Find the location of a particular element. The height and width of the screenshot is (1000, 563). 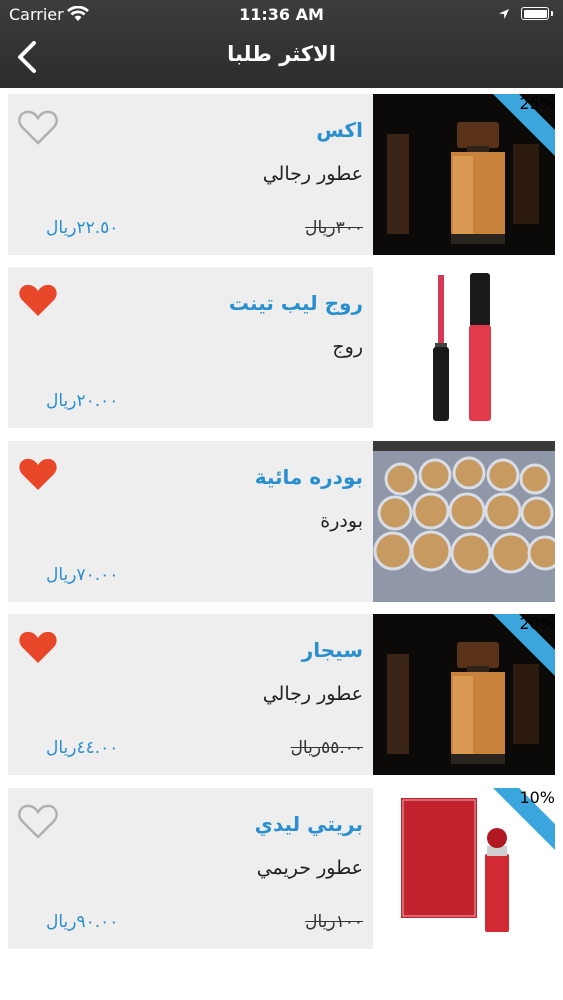

discount-label: 10% is located at coordinates (537, 797).